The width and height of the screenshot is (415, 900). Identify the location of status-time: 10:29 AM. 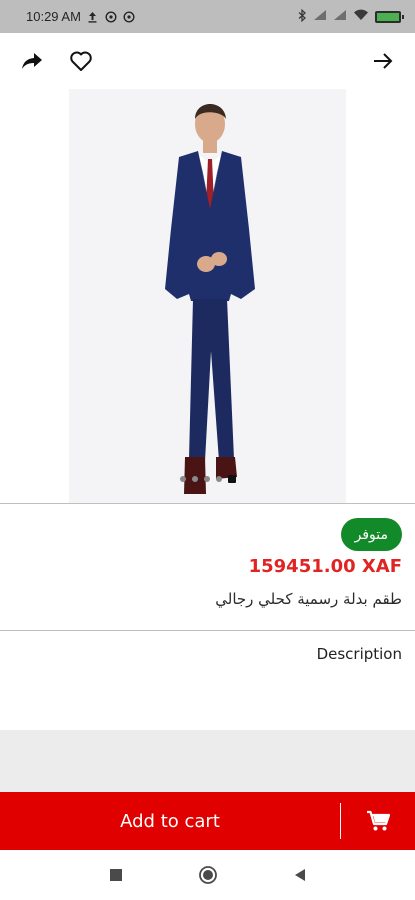
(53, 16).